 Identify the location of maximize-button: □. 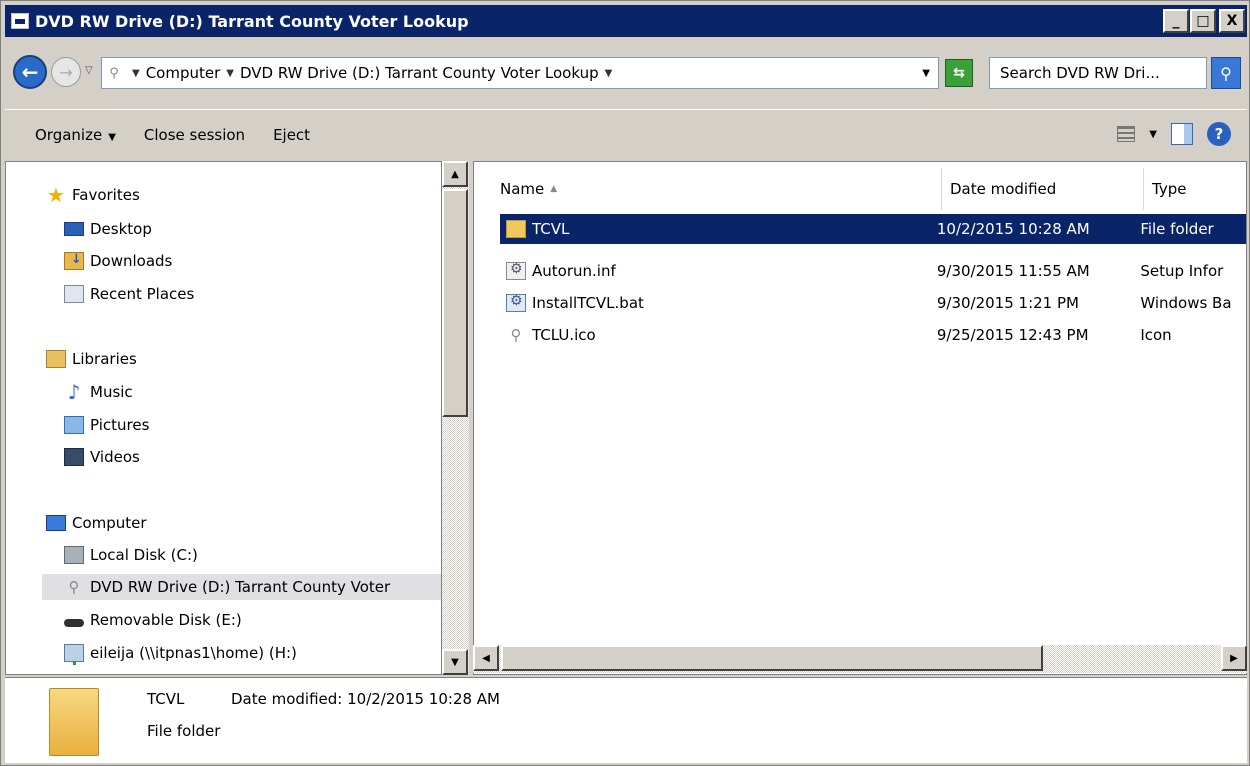
(1203, 21).